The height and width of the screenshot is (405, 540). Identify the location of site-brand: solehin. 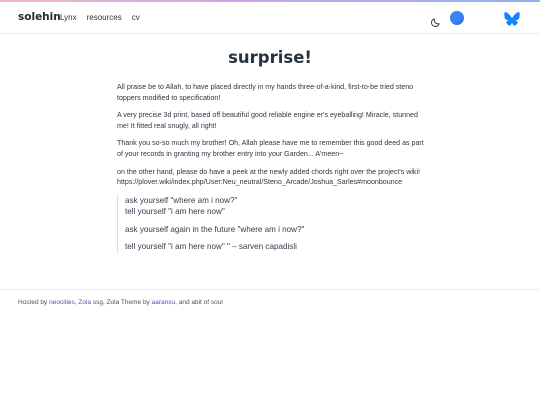
(39, 17).